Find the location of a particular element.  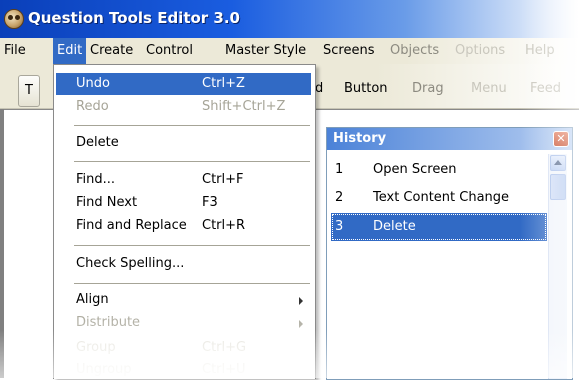

menu-item-shortcut: Ctrl+F is located at coordinates (223, 179).